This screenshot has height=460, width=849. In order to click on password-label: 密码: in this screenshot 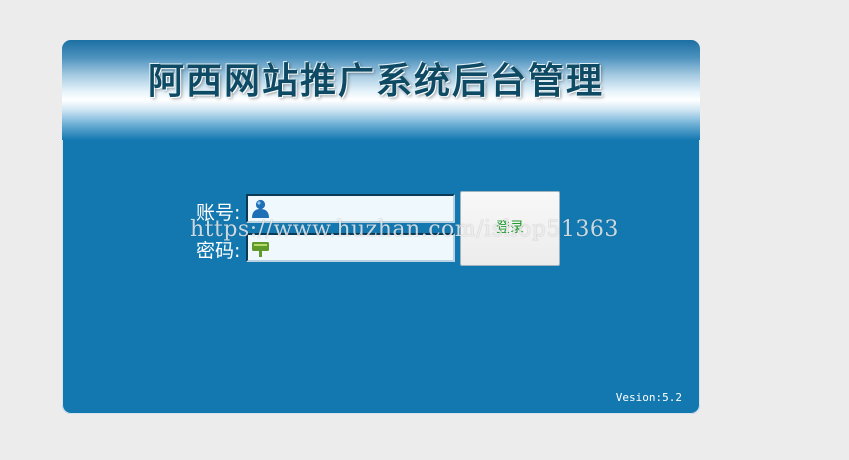, I will do `click(218, 251)`.